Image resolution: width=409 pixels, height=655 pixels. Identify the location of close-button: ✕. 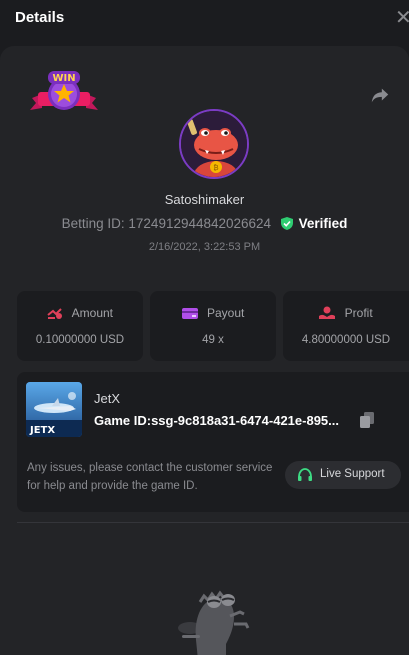
(402, 18).